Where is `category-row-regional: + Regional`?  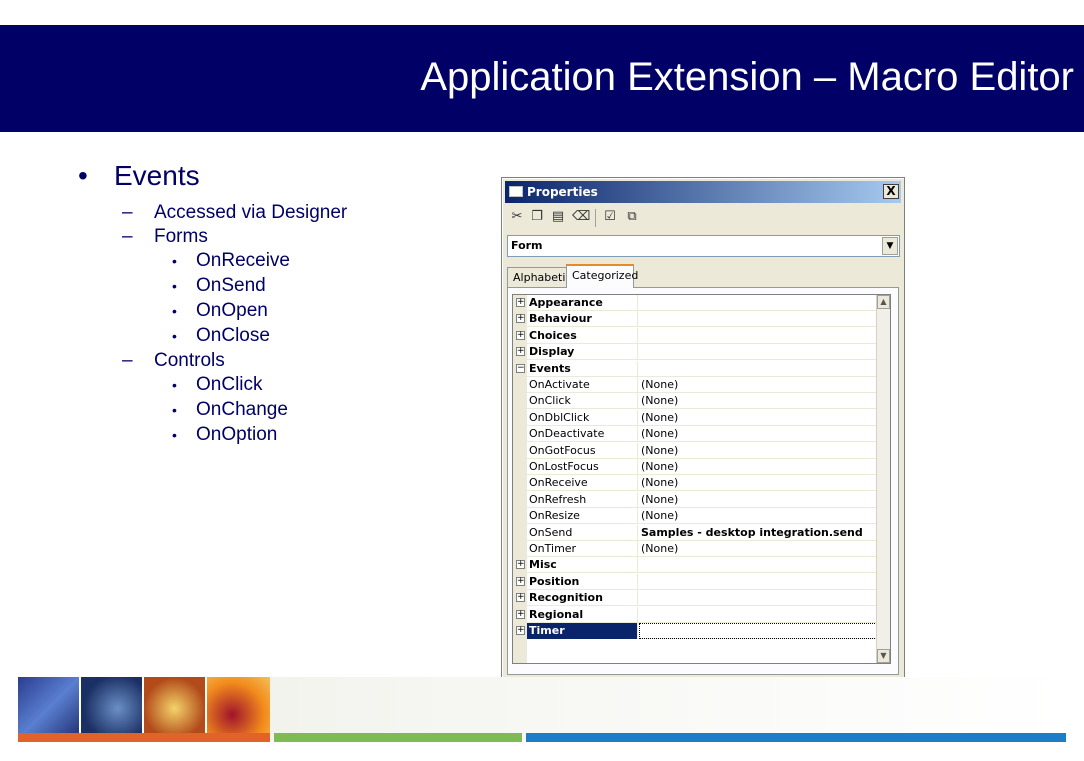 category-row-regional: + Regional is located at coordinates (695, 614).